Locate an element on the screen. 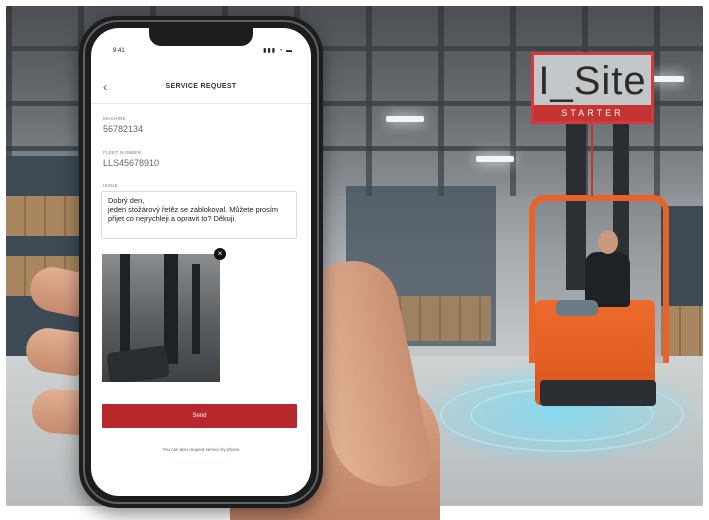 The width and height of the screenshot is (709, 520). isite-logo-text: I_Site is located at coordinates (592, 80).